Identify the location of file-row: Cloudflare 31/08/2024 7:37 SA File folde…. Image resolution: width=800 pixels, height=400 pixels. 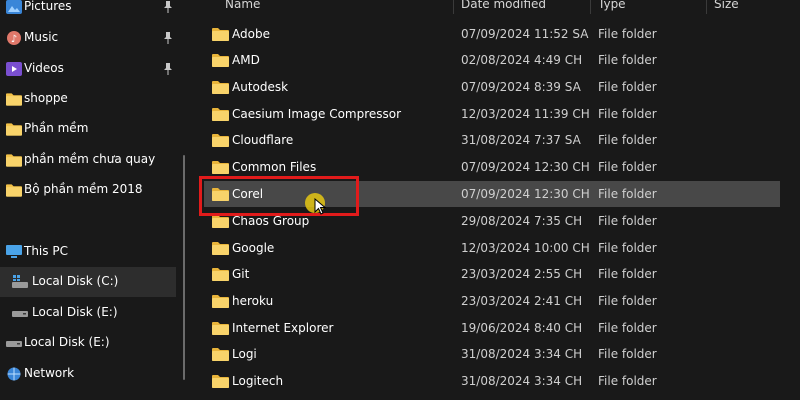
(492, 140).